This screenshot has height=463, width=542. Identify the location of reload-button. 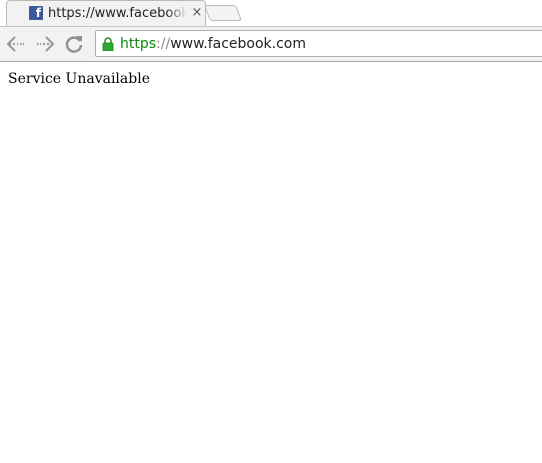
(74, 44).